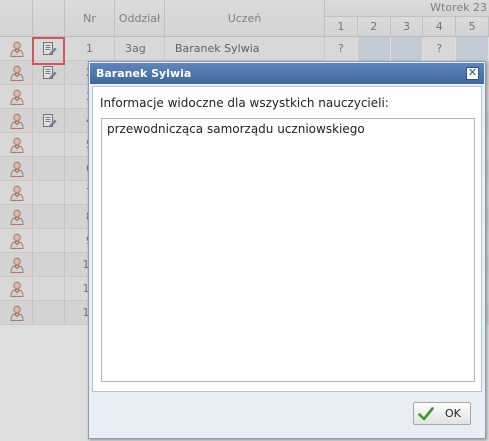 The image size is (489, 441). What do you see at coordinates (442, 413) in the screenshot?
I see `ok-button: OK` at bounding box center [442, 413].